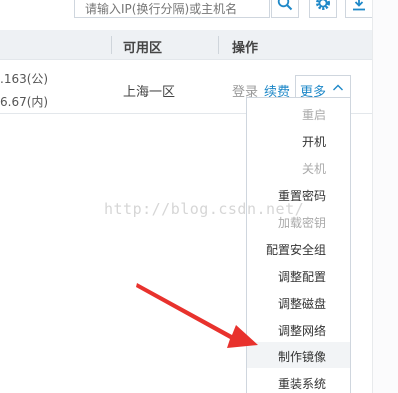 The height and width of the screenshot is (393, 398). Describe the element at coordinates (172, 9) in the screenshot. I see `search-input` at that location.